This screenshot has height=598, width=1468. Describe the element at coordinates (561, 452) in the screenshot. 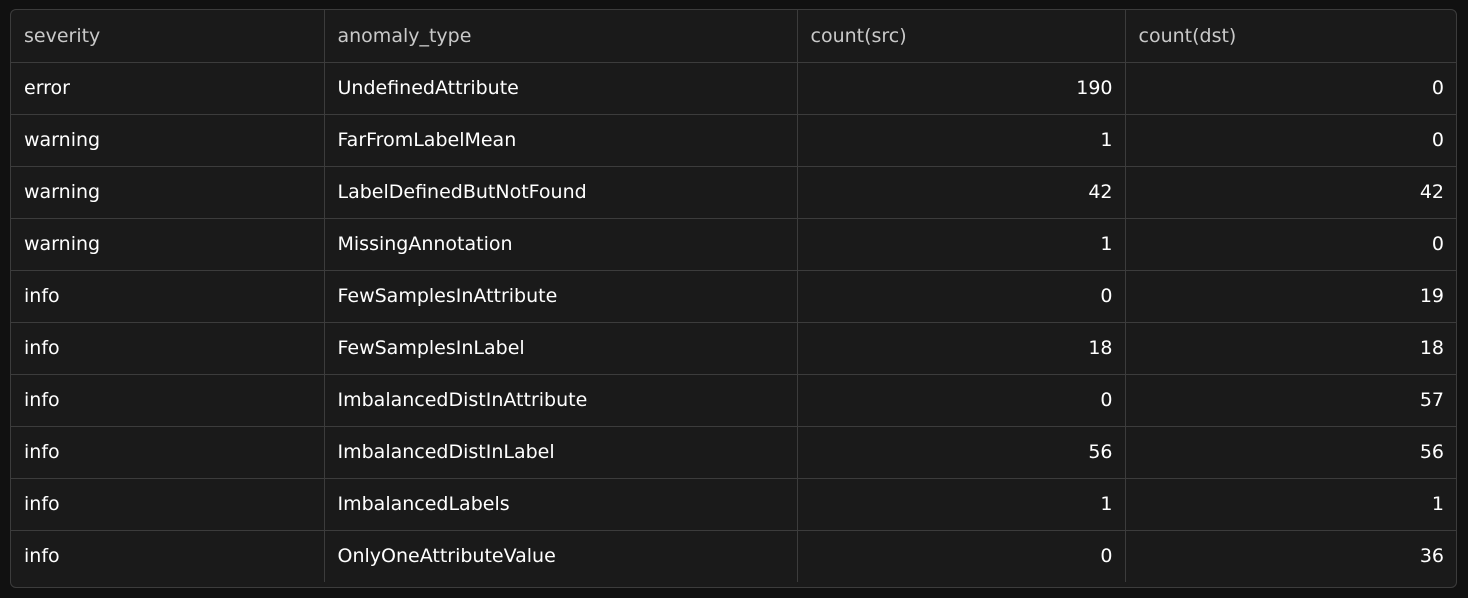

I see `anomaly-type-cell: ImbalancedDistInLabel` at that location.